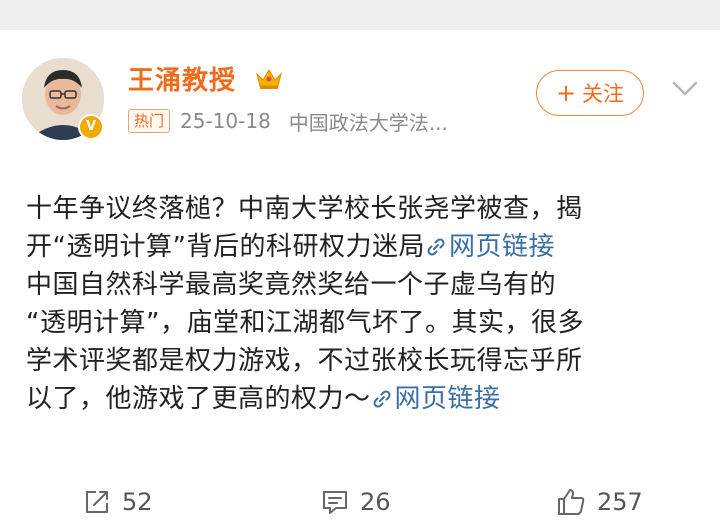  Describe the element at coordinates (335, 502) in the screenshot. I see `comment-icon` at that location.